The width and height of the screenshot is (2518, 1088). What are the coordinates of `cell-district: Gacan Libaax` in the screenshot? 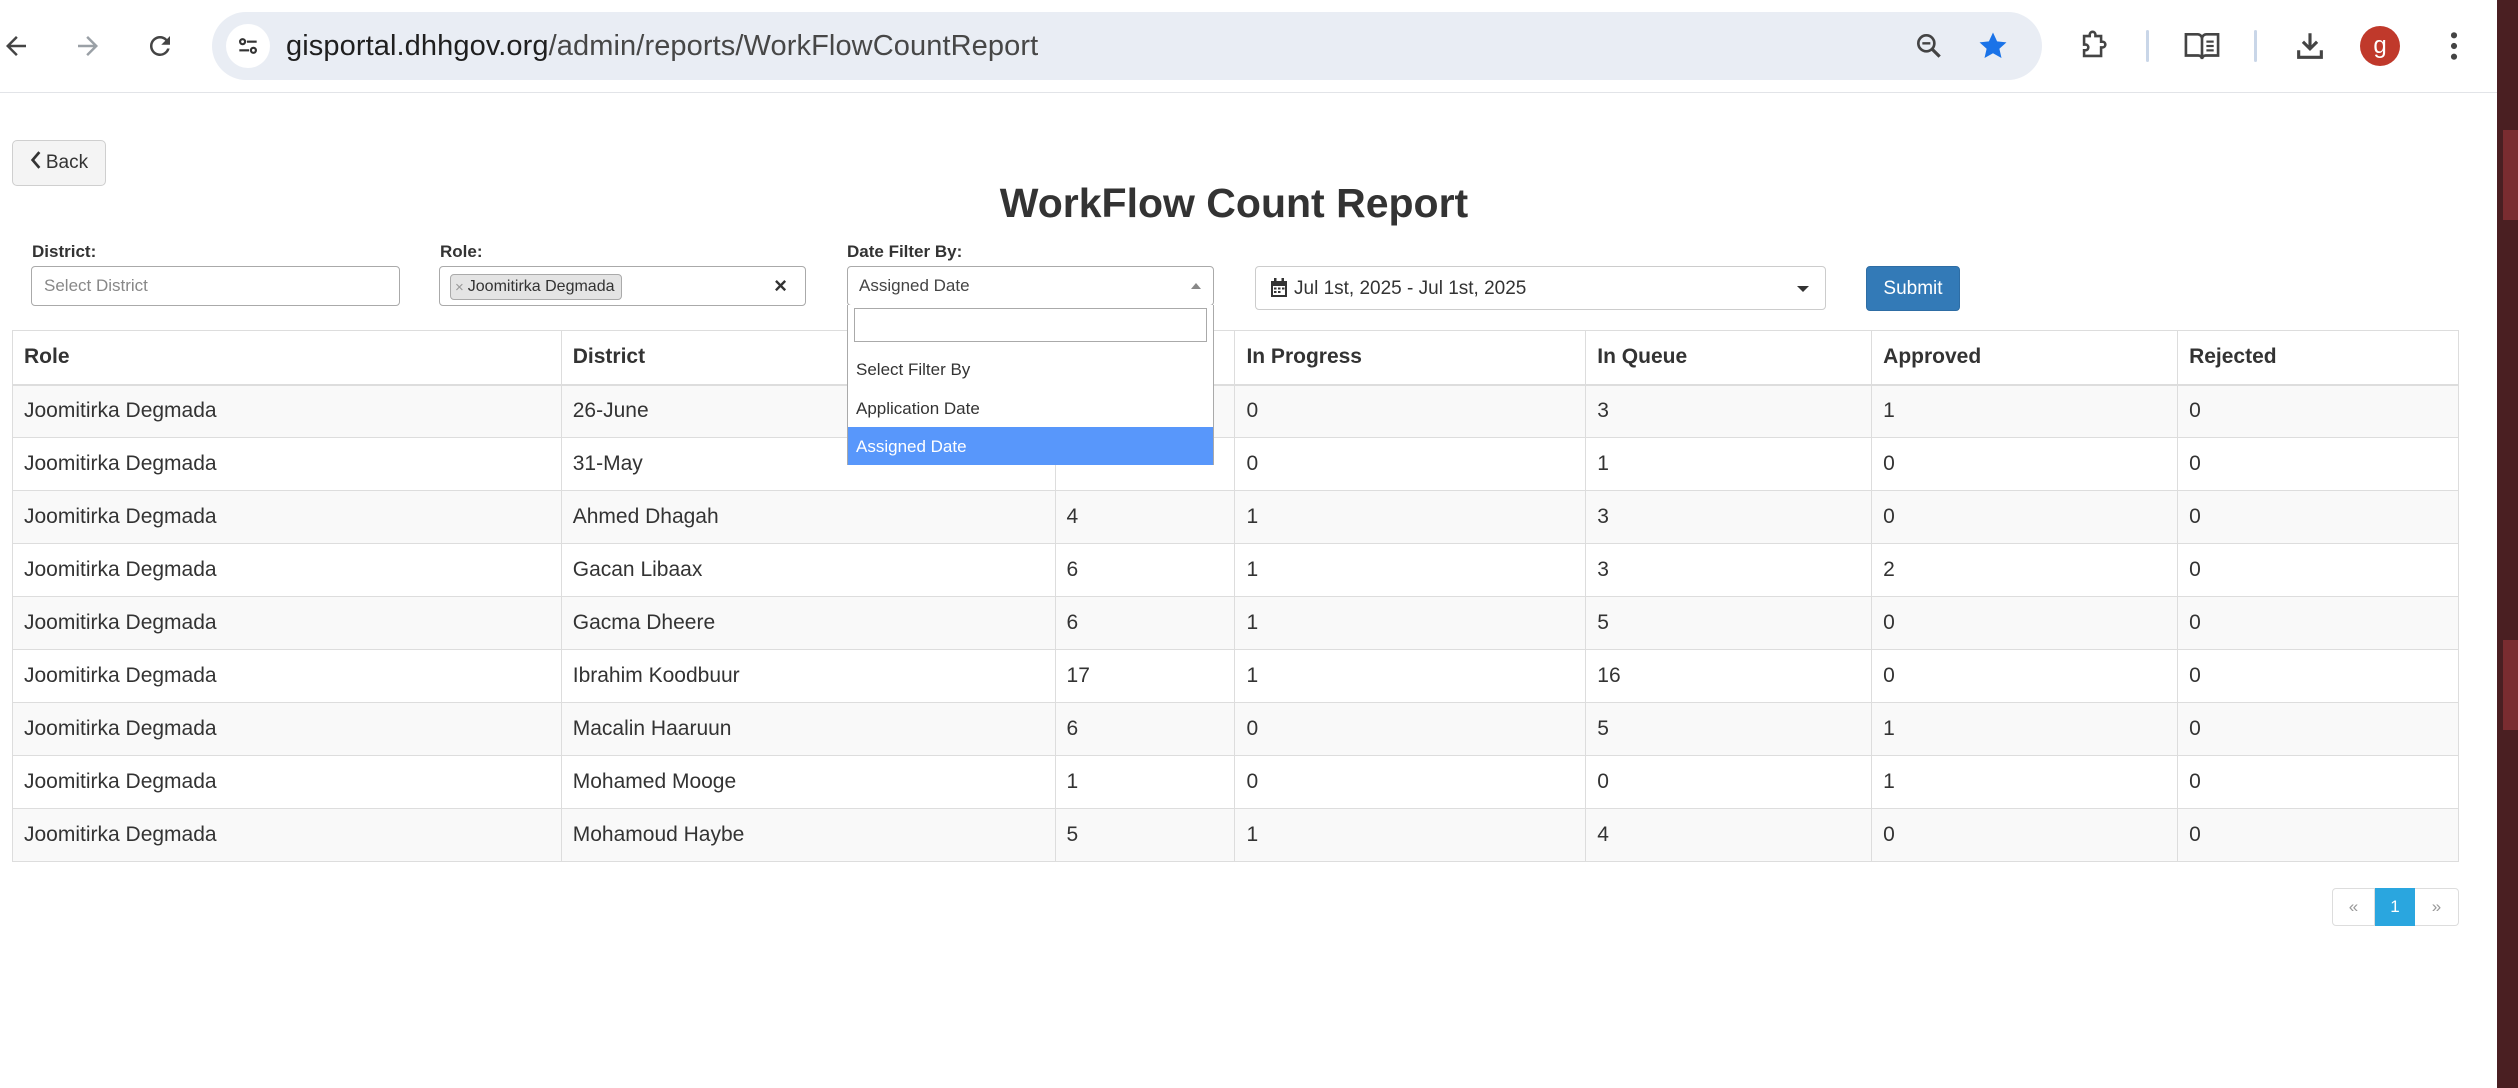 It's located at (808, 570).